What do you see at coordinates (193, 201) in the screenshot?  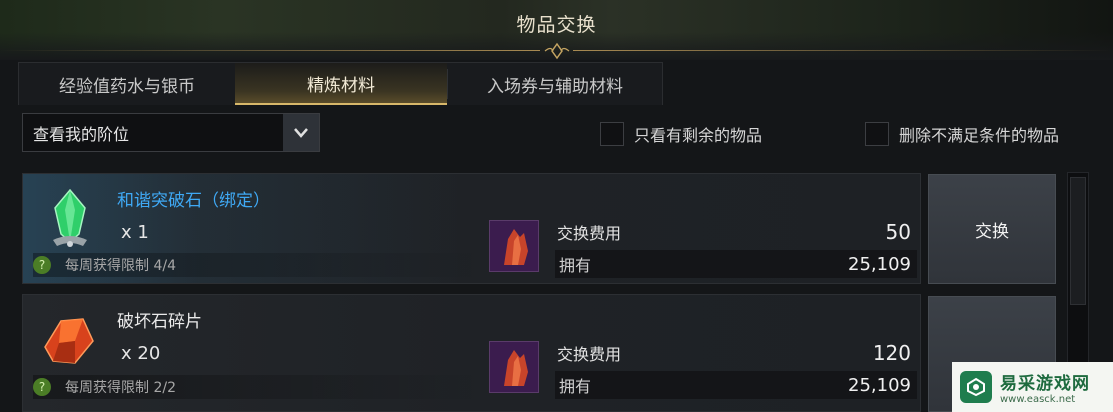 I see `item-name: 和谐突破石（绑定）` at bounding box center [193, 201].